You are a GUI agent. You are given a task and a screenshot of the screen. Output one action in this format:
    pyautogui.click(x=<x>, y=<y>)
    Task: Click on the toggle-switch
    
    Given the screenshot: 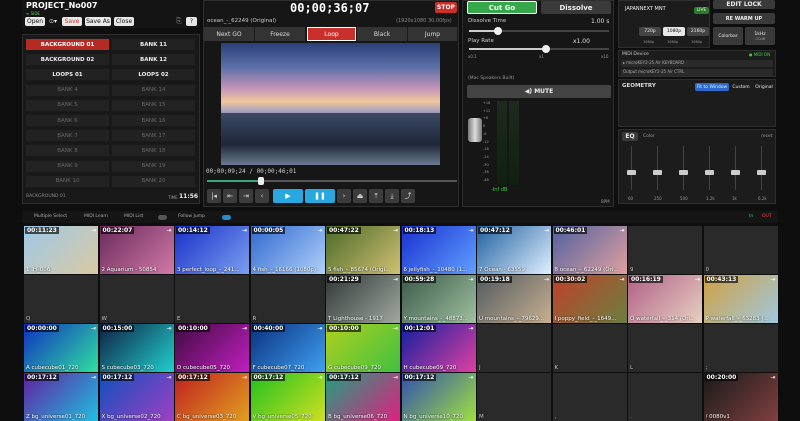 What is the action you would take?
    pyautogui.click(x=162, y=217)
    